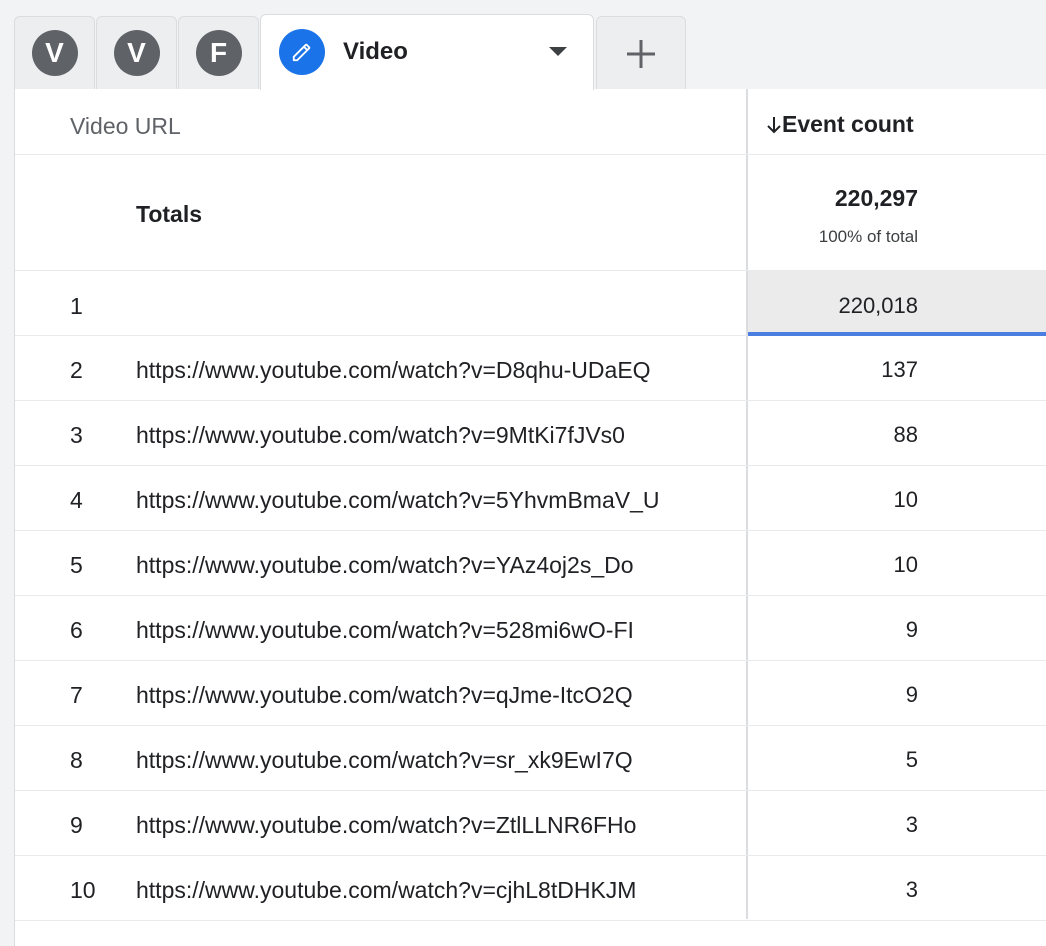  I want to click on pencil-icon, so click(302, 51).